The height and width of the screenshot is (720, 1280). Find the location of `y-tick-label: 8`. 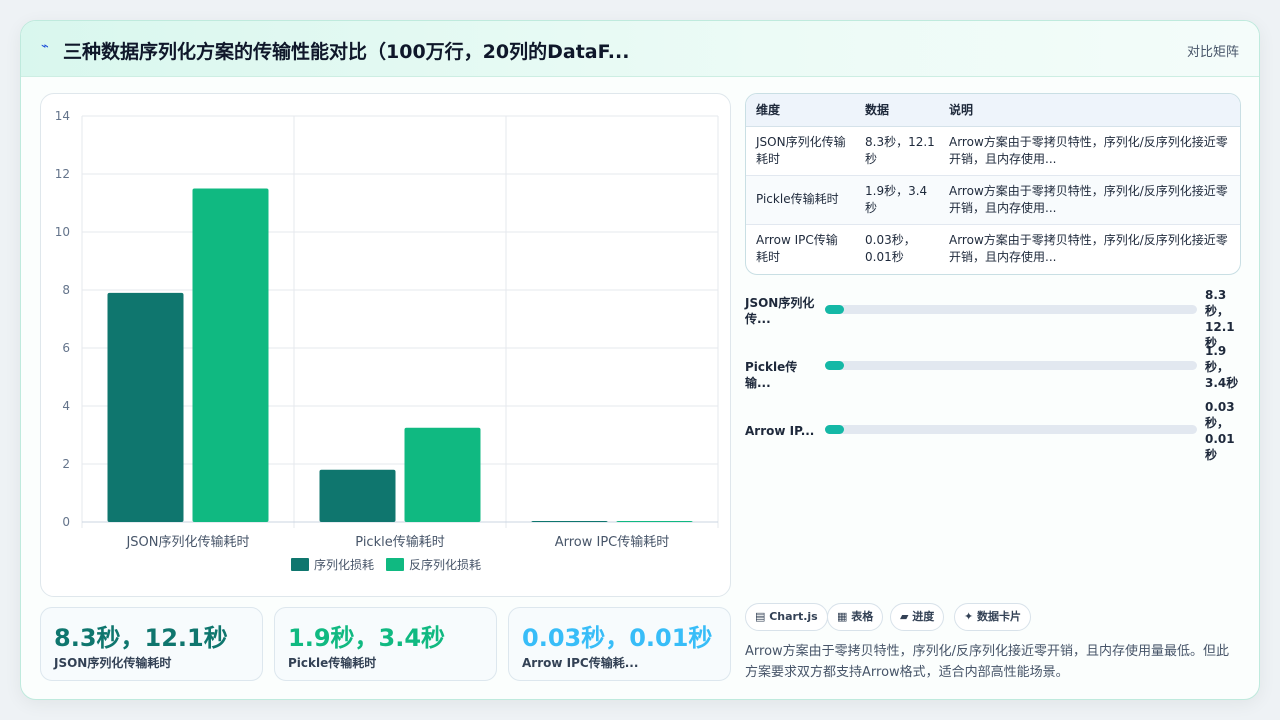

y-tick-label: 8 is located at coordinates (66, 290).